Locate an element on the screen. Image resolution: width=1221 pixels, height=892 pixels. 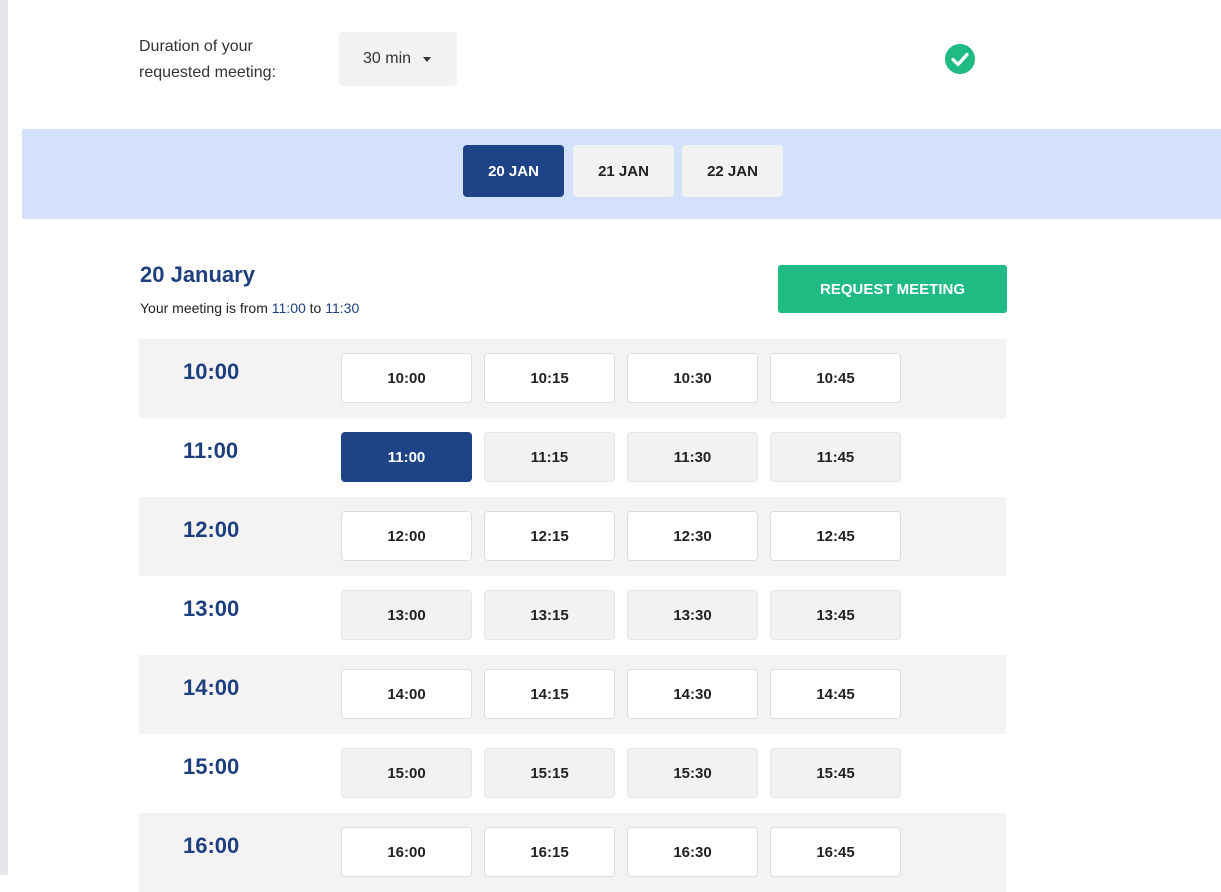
time-slot-14-15: 14:15 is located at coordinates (549, 694).